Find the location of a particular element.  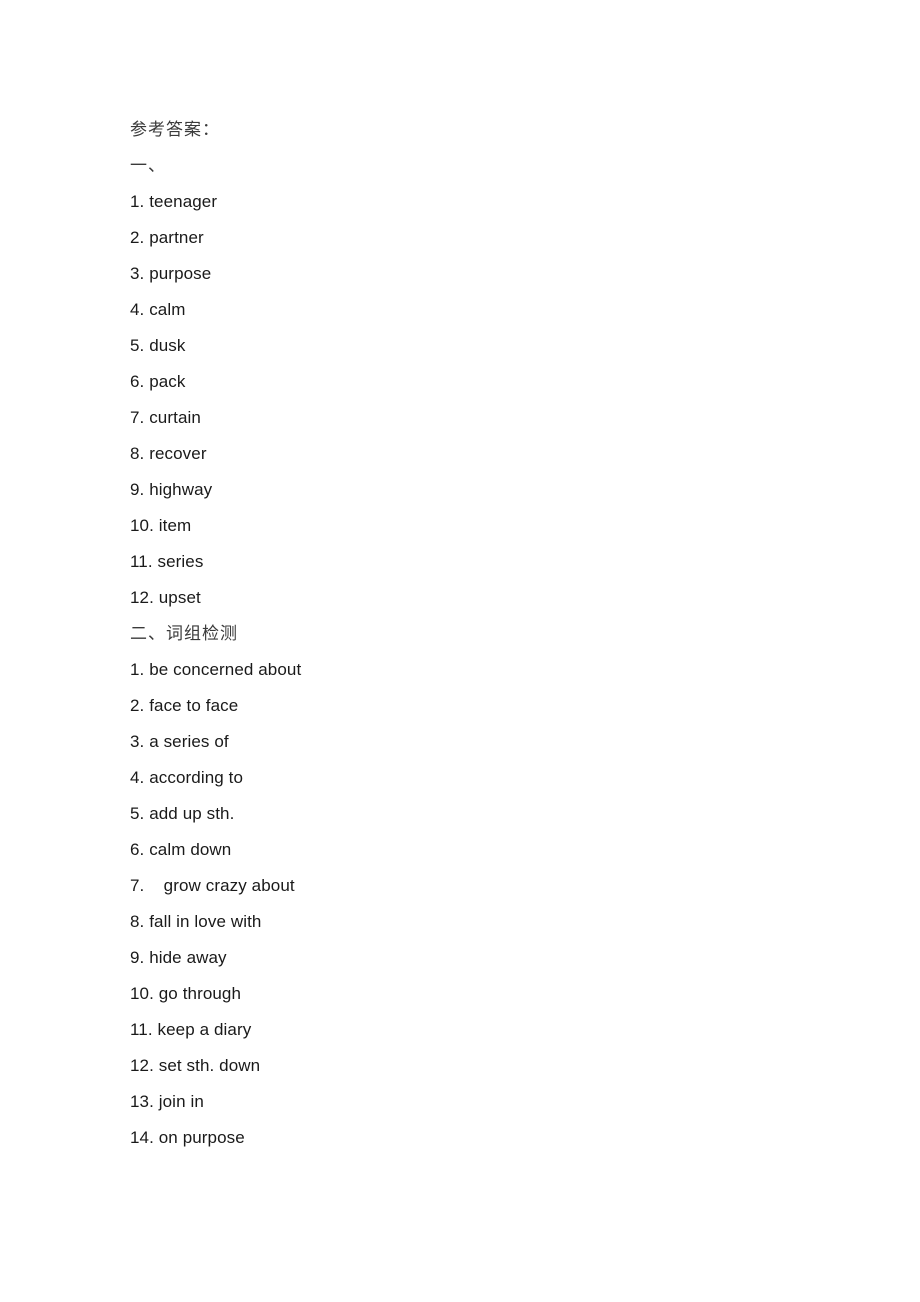

list-item: 8. recover is located at coordinates (168, 453).